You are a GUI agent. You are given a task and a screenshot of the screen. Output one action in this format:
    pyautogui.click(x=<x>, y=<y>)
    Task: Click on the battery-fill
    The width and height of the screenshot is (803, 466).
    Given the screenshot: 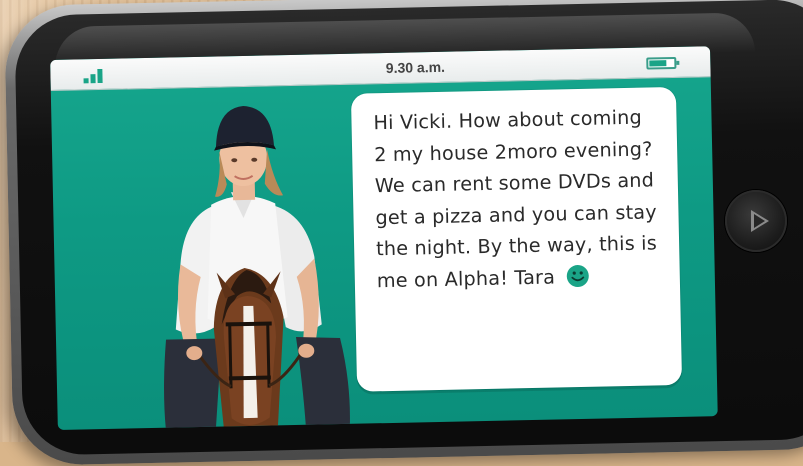 What is the action you would take?
    pyautogui.click(x=658, y=63)
    